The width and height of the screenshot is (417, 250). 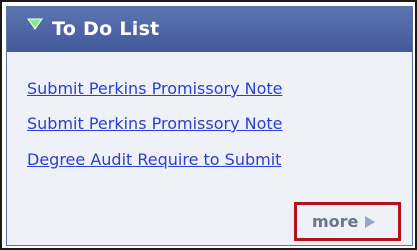 What do you see at coordinates (106, 29) in the screenshot?
I see `panel-title: To Do List` at bounding box center [106, 29].